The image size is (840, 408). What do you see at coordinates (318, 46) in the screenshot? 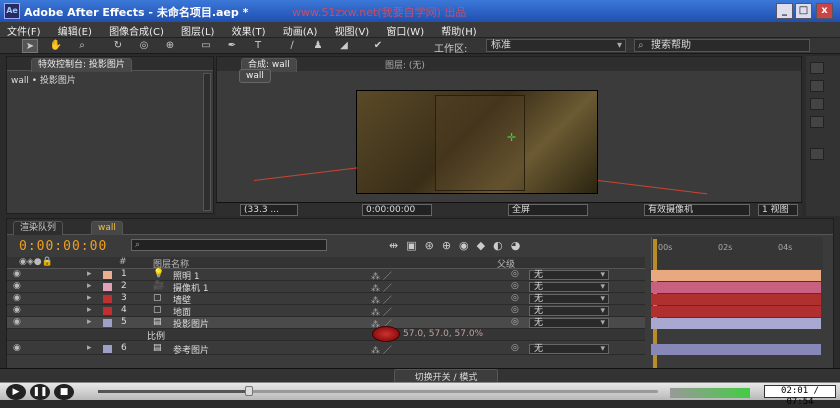
I see `clone-stamp-icon: ♟` at bounding box center [318, 46].